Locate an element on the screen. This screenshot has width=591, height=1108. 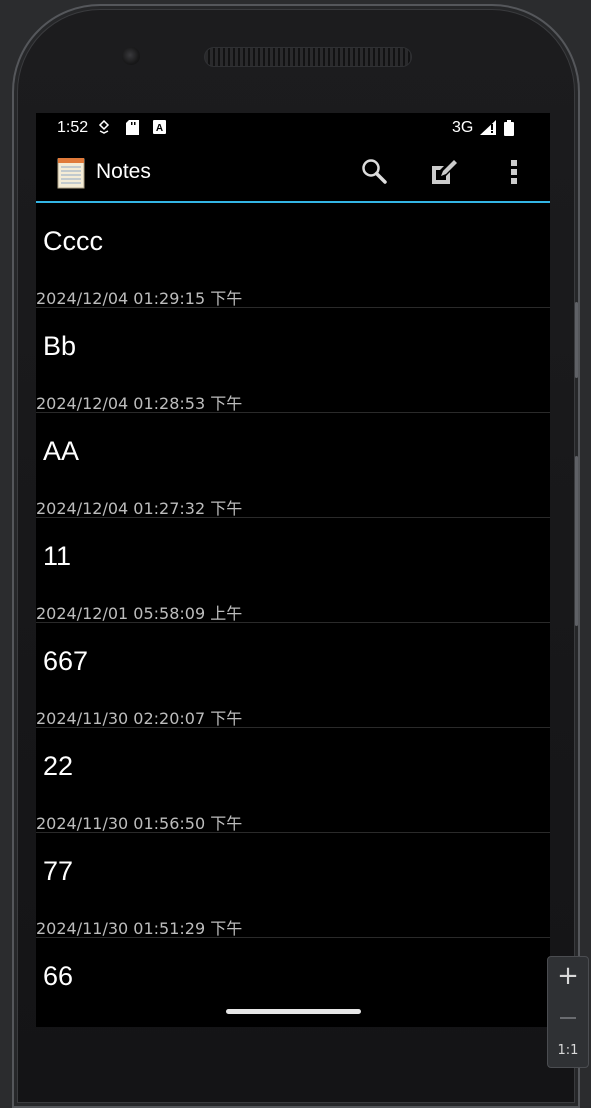
list-item: AA 2024/12/04 01:27:32 下午 is located at coordinates (293, 465).